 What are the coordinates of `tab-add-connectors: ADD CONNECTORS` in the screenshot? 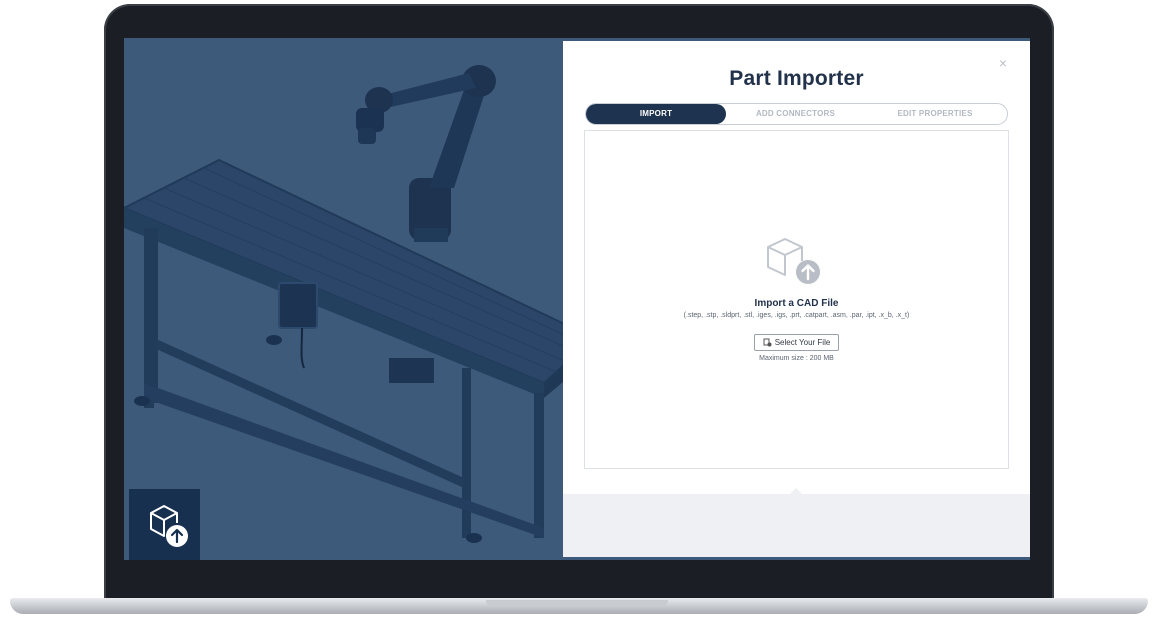 It's located at (795, 114).